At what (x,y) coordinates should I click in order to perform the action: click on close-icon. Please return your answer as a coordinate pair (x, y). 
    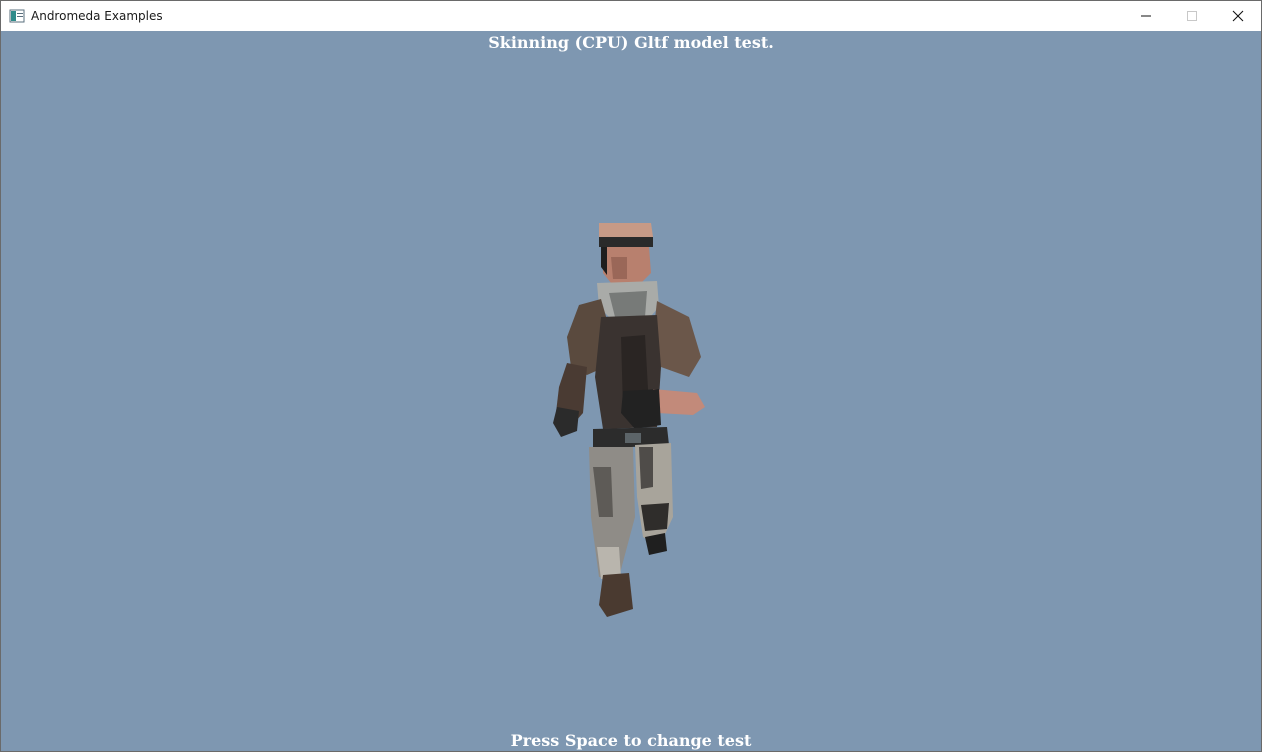
    Looking at the image, I should click on (1238, 16).